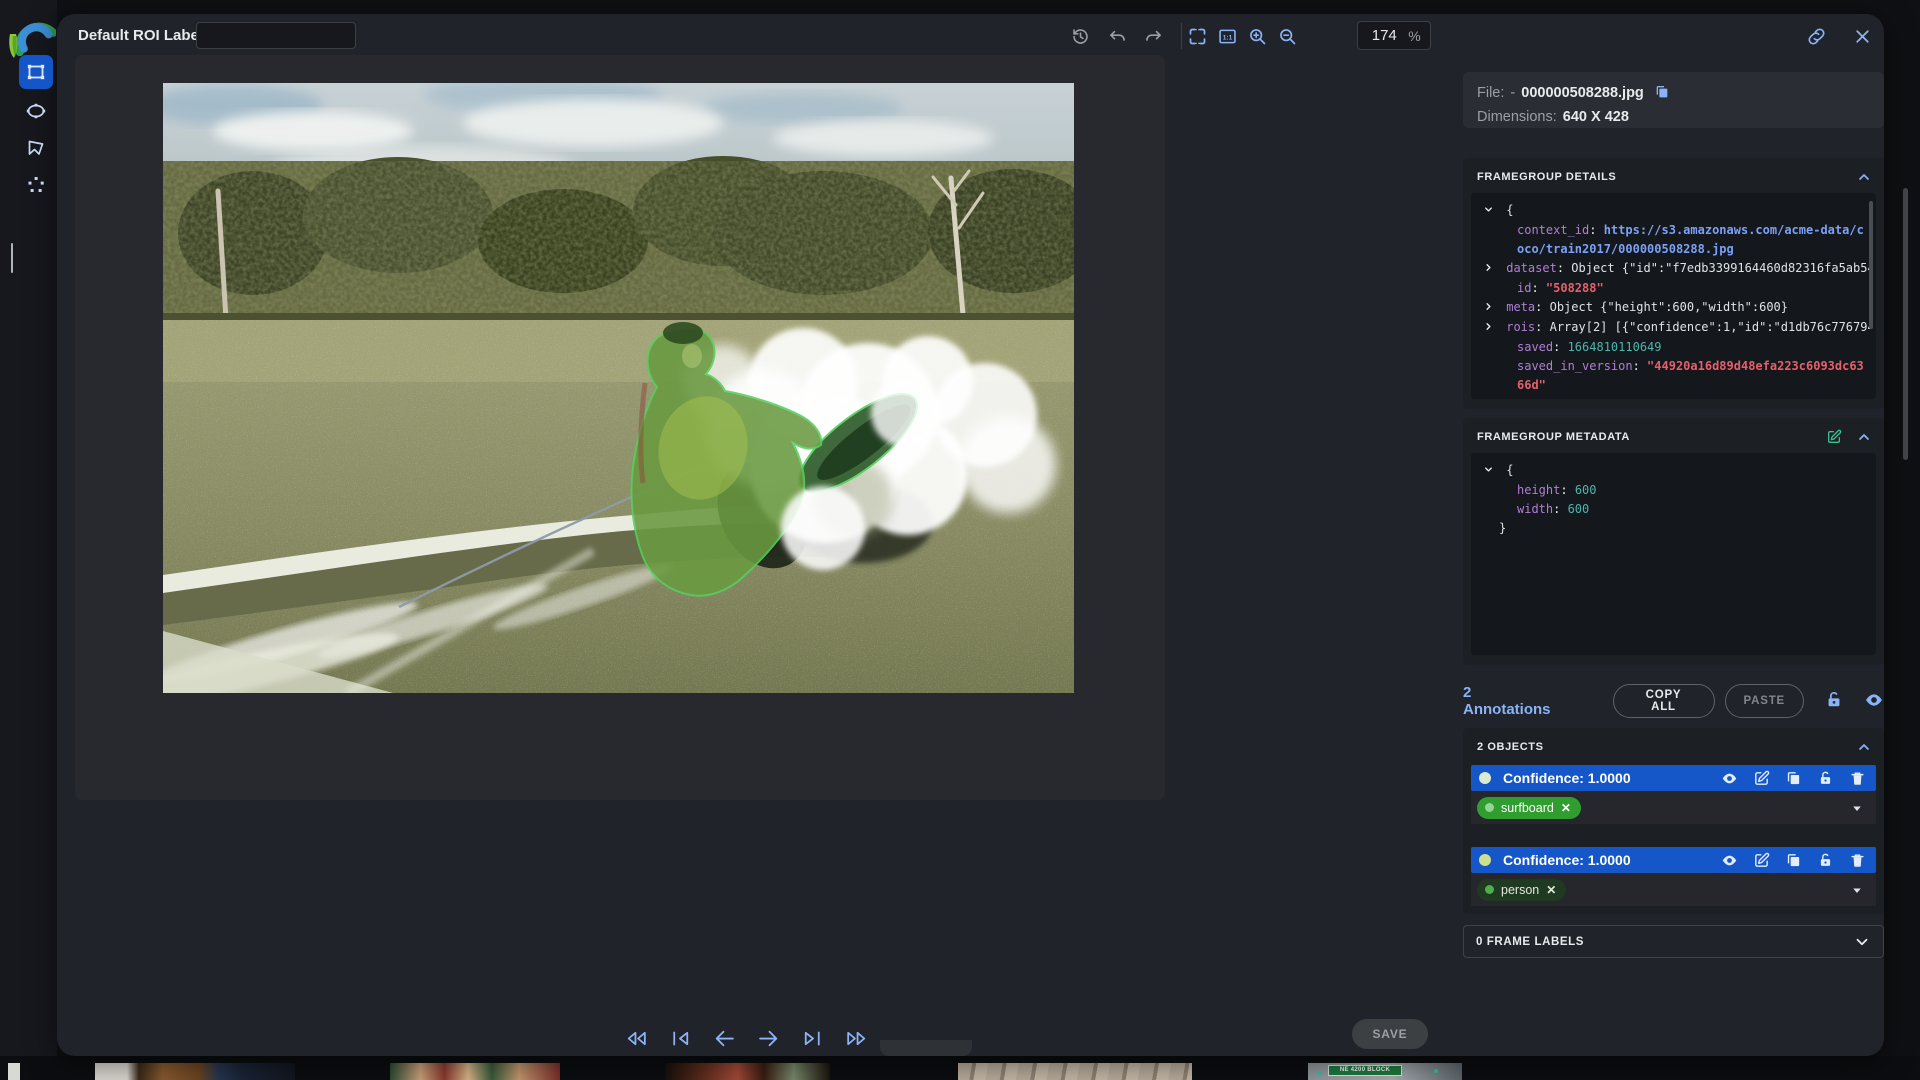 This screenshot has height=1080, width=1920. I want to click on object-tag-row: person ✕, so click(1673, 889).